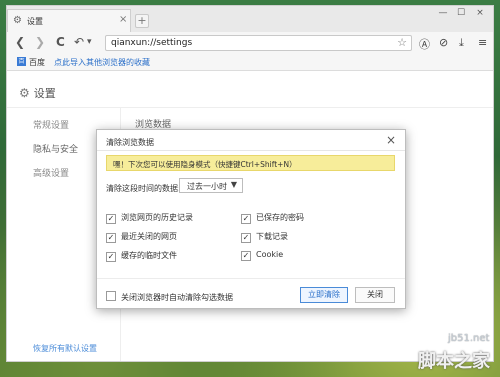  Describe the element at coordinates (149, 255) in the screenshot. I see `option-label: 缓存的临时文件` at that location.